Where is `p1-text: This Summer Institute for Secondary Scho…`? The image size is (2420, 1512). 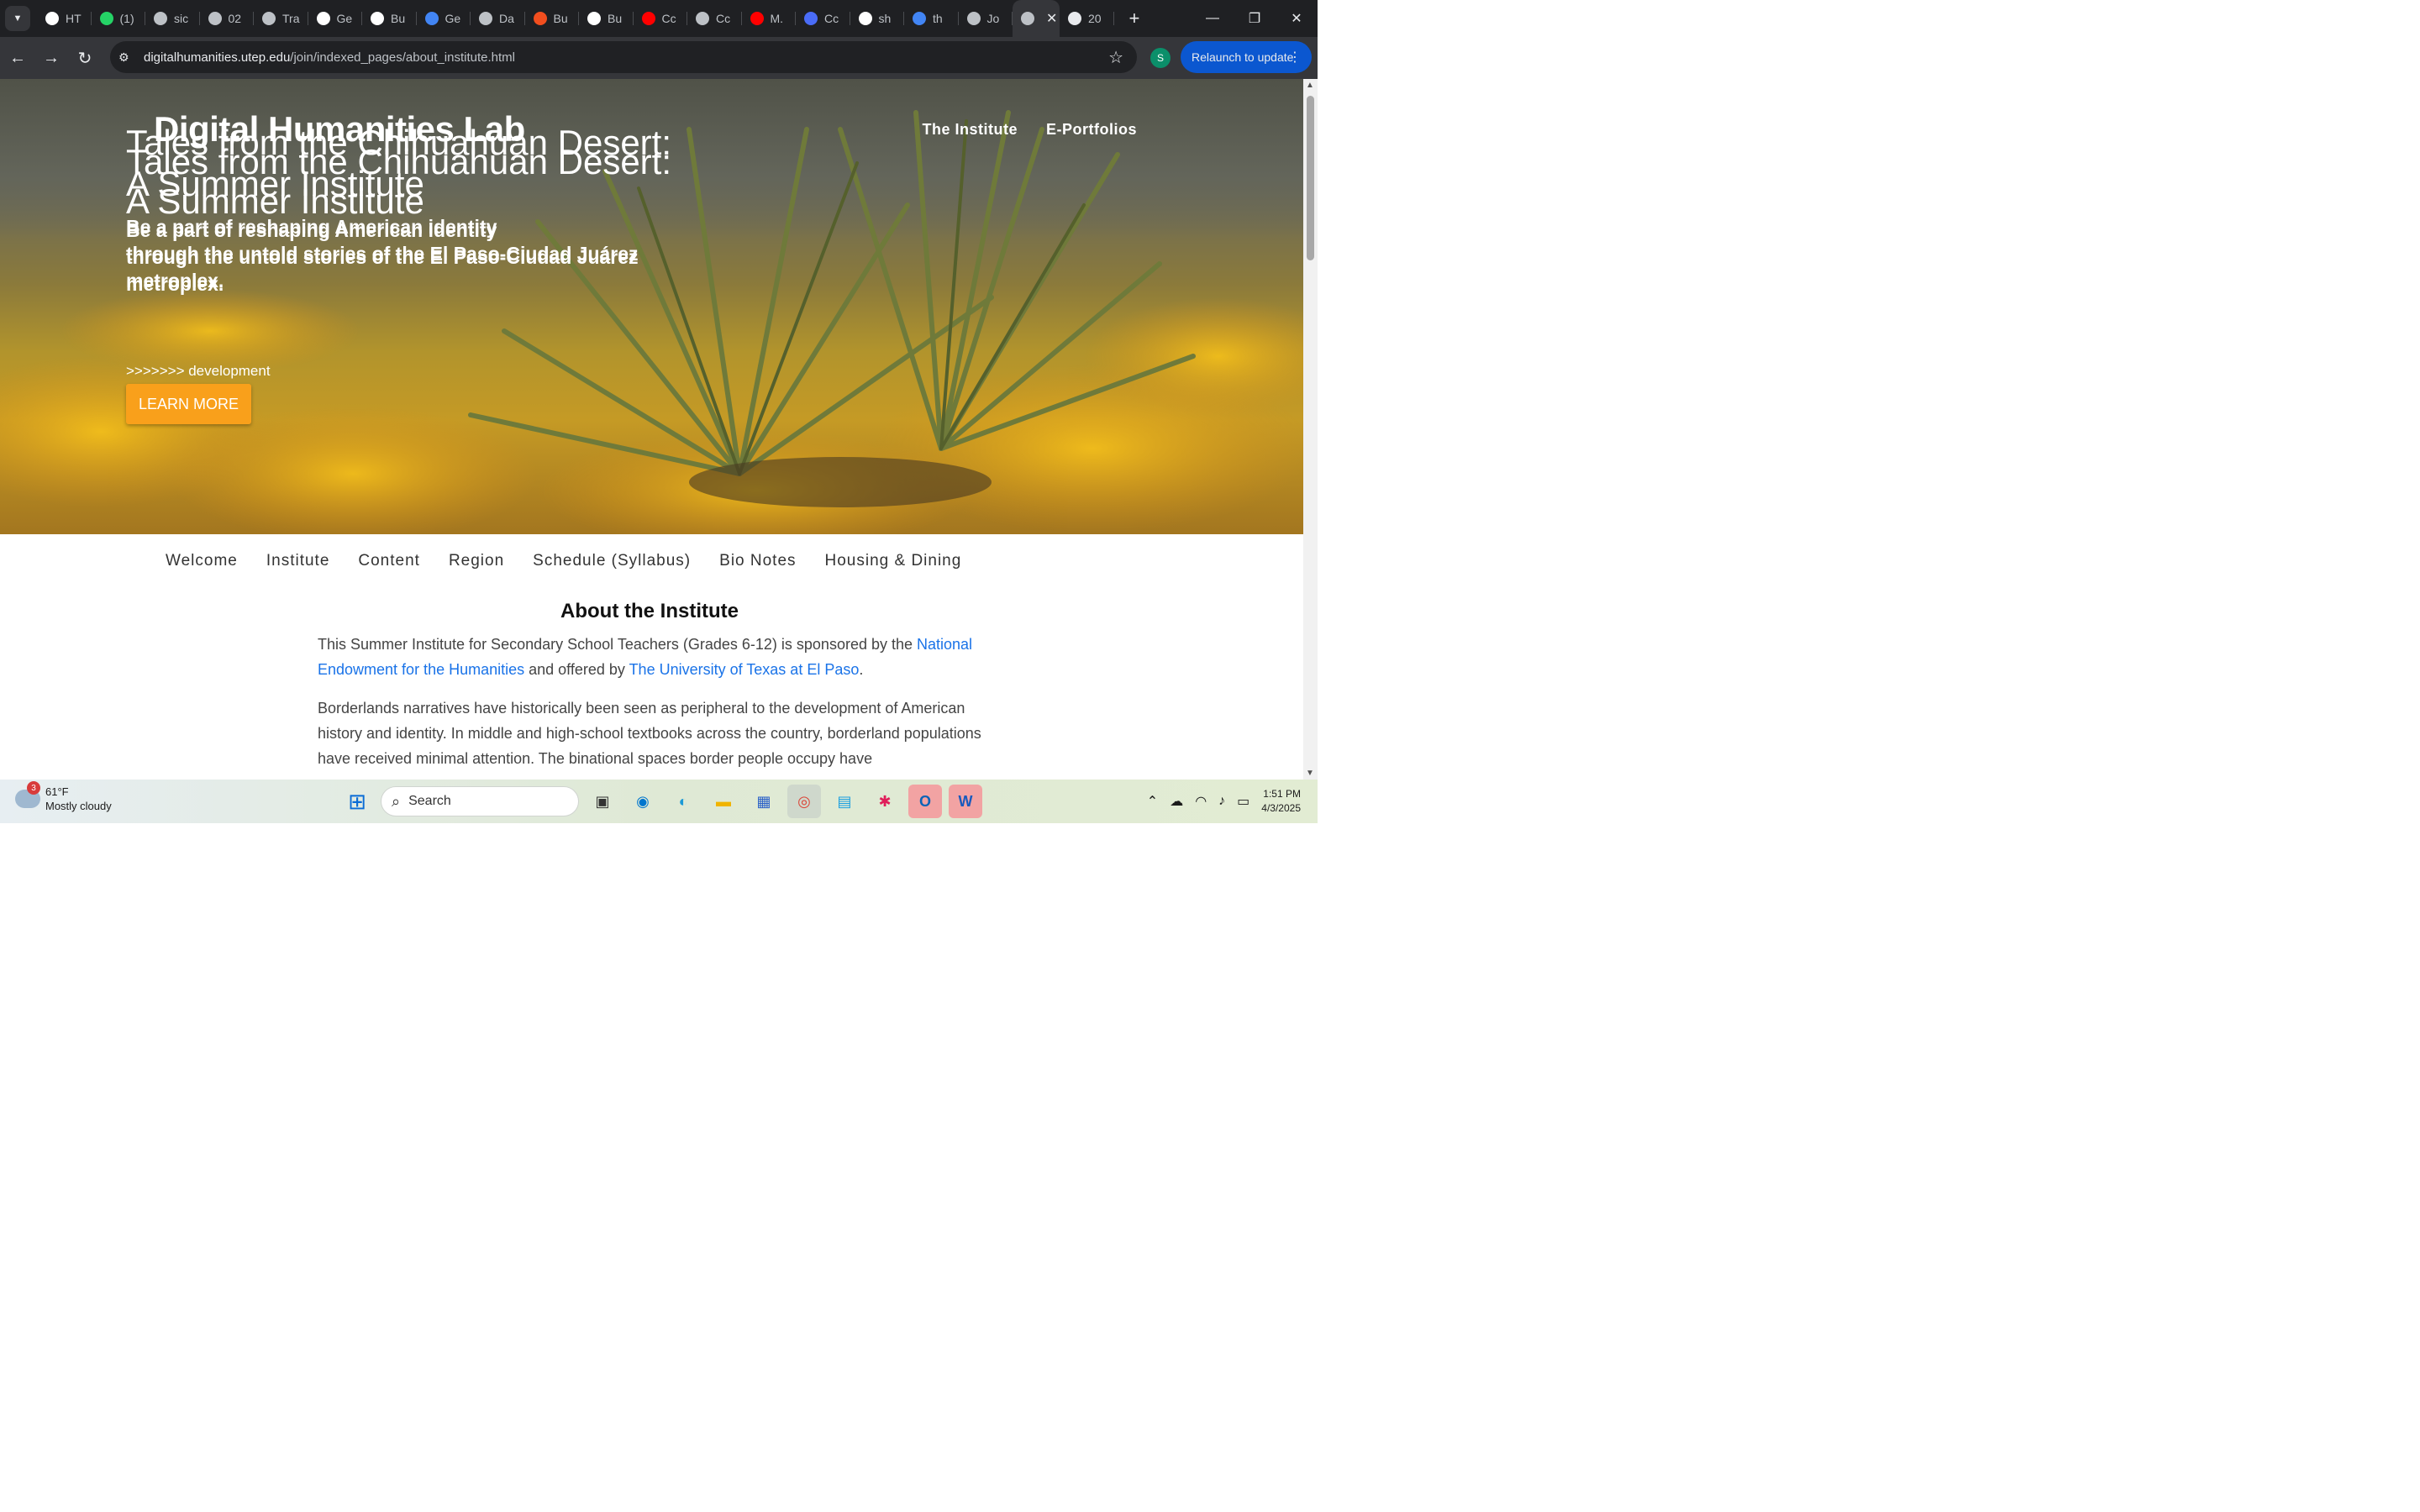 p1-text: This Summer Institute for Secondary Scho… is located at coordinates (618, 644).